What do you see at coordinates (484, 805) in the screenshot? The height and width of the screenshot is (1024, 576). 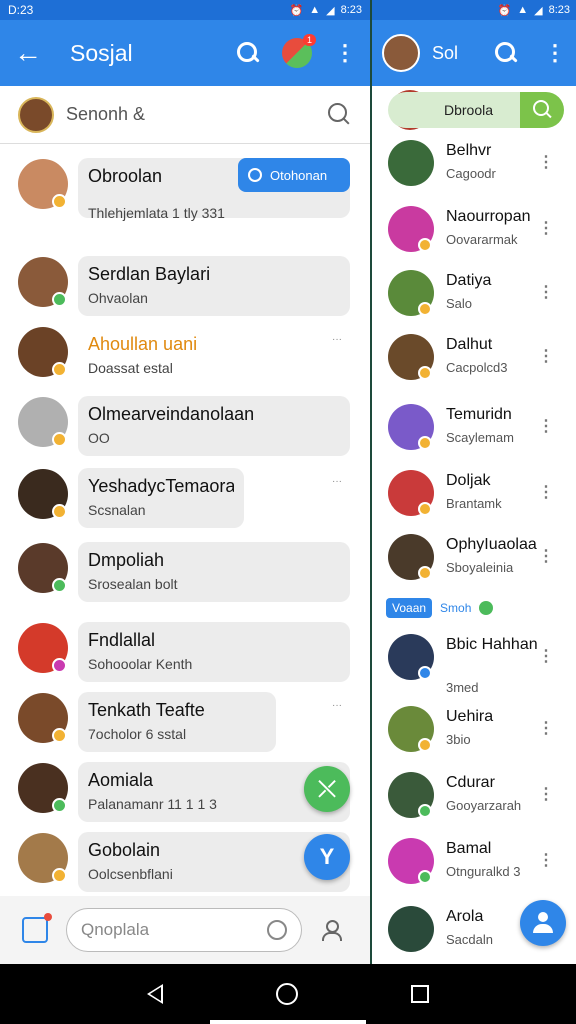 I see `contact-status: Gooyarzarah` at bounding box center [484, 805].